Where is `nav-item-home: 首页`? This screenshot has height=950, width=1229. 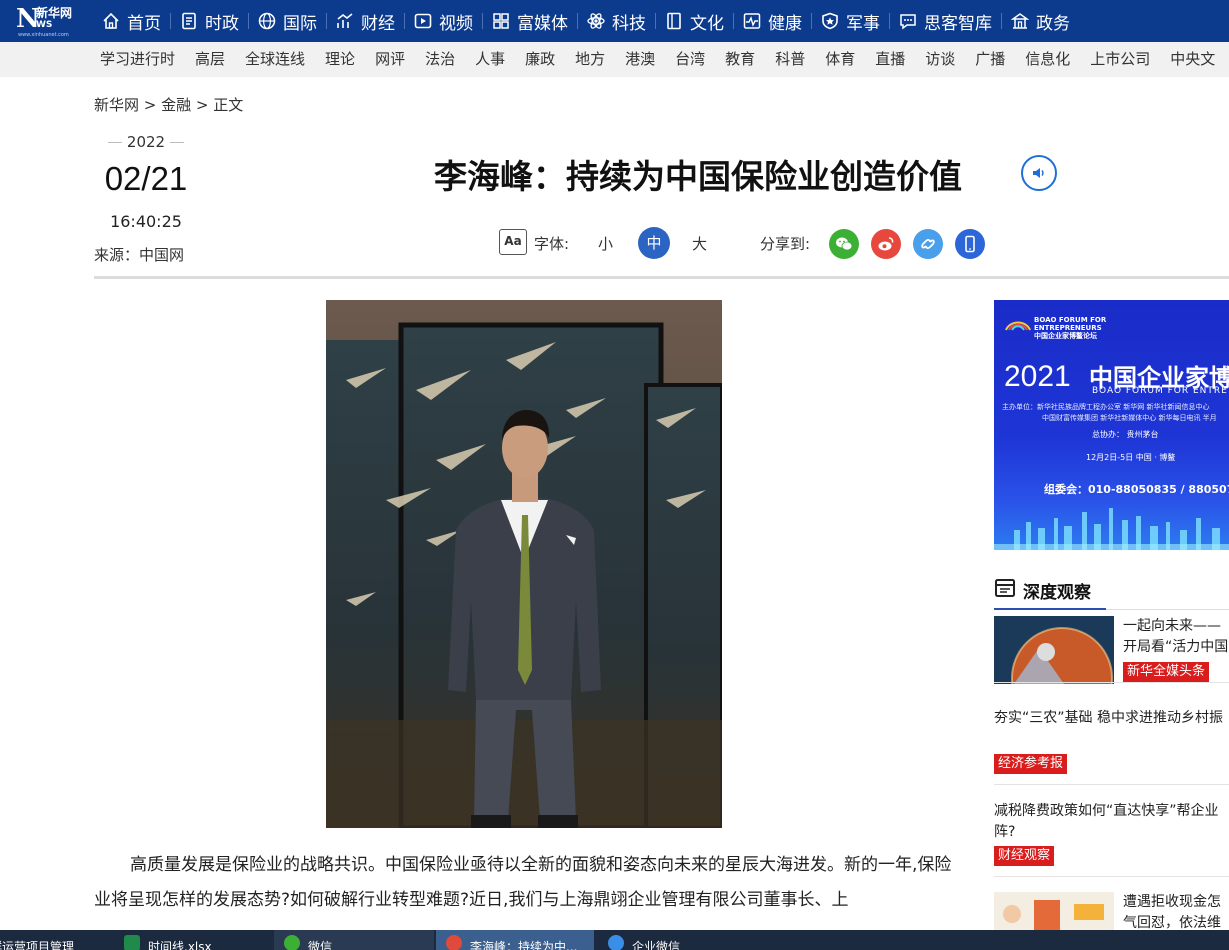 nav-item-home: 首页 is located at coordinates (131, 21).